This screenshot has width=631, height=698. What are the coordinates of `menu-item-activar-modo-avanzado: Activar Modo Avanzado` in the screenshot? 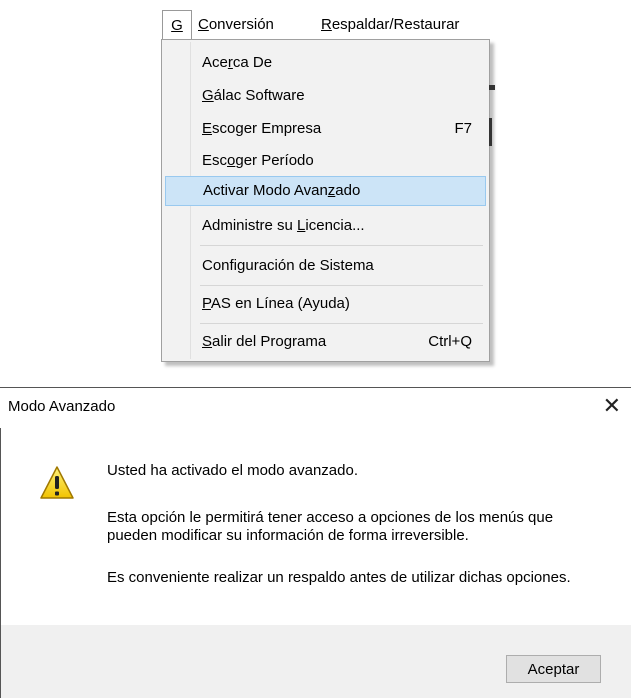 It's located at (325, 191).